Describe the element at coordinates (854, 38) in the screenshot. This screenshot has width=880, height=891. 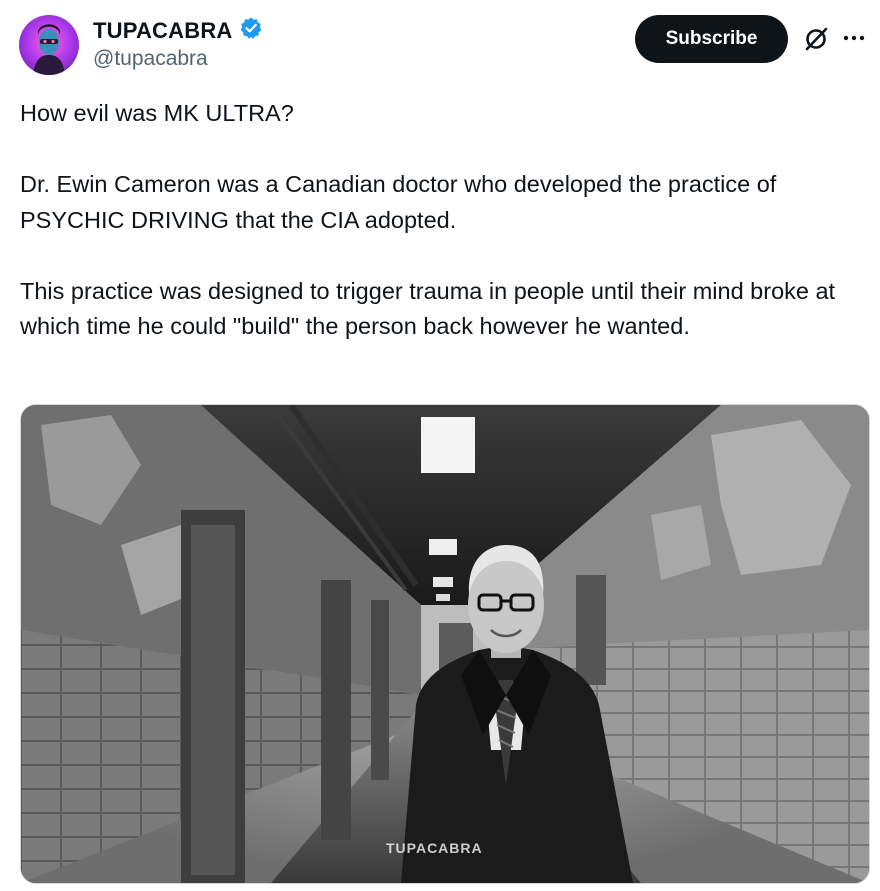
I see `more-icon` at that location.